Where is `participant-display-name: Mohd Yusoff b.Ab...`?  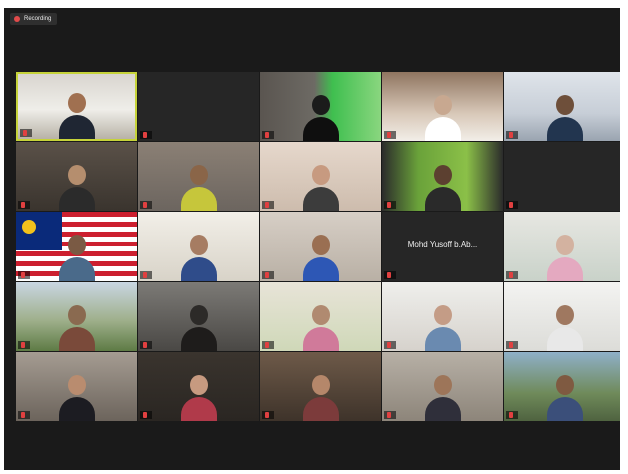 participant-display-name: Mohd Yusoff b.Ab... is located at coordinates (442, 244).